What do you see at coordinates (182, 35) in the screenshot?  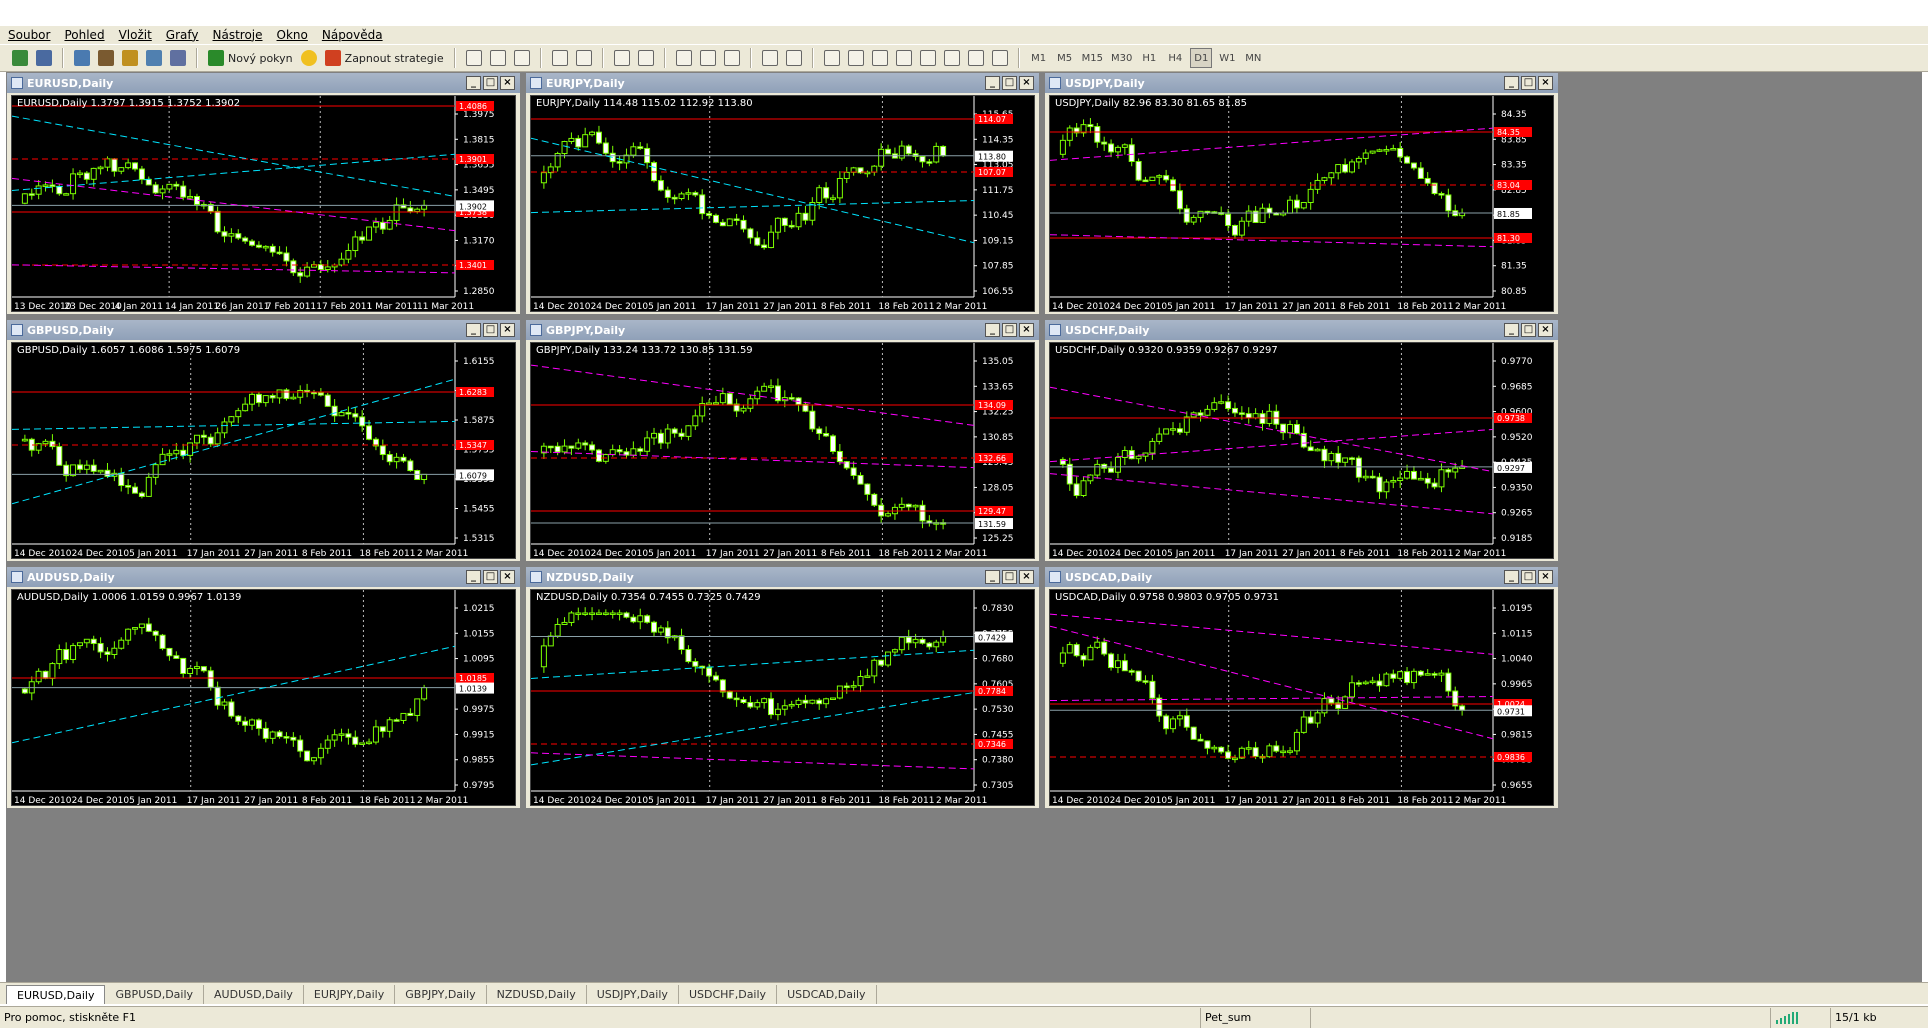 I see `menu-item-3: Grafy` at bounding box center [182, 35].